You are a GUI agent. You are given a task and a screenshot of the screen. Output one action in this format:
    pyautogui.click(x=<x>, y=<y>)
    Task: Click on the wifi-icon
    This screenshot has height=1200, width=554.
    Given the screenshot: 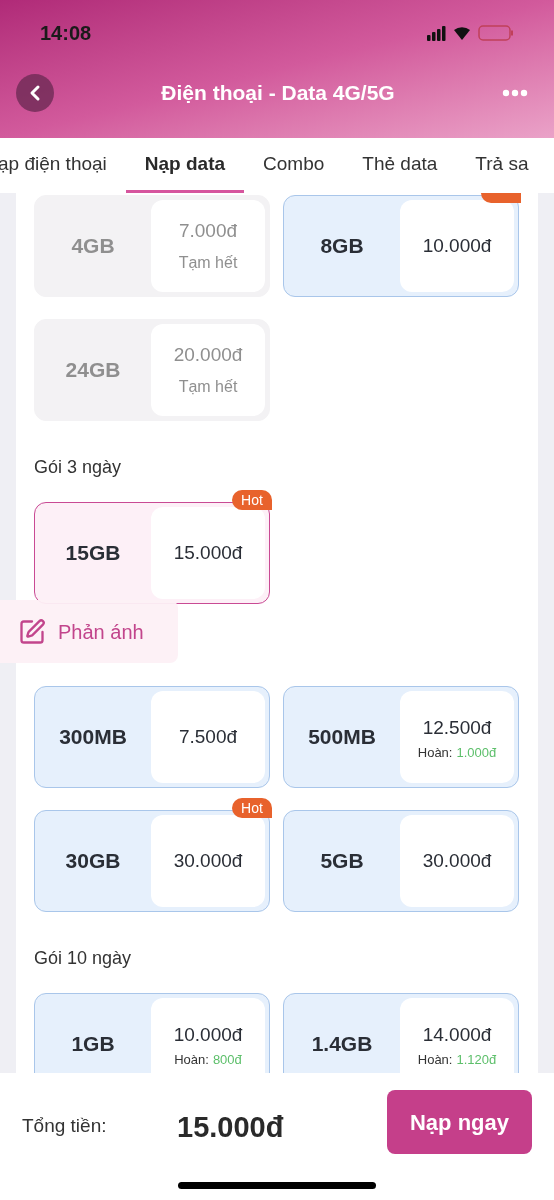 What is the action you would take?
    pyautogui.click(x=462, y=33)
    